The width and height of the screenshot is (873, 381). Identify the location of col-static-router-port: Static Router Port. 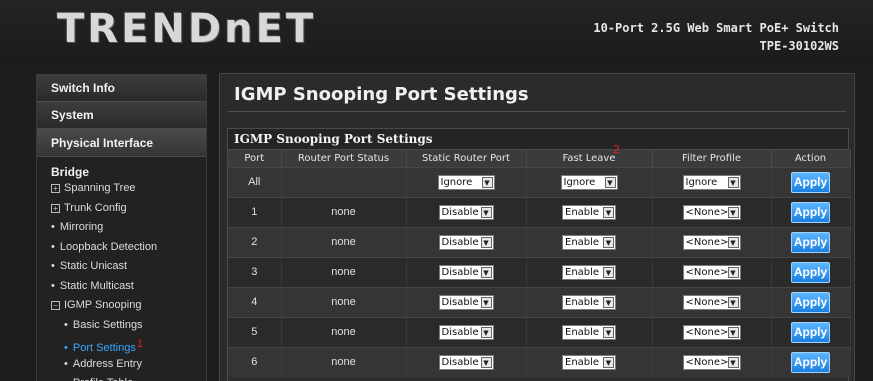
(466, 158).